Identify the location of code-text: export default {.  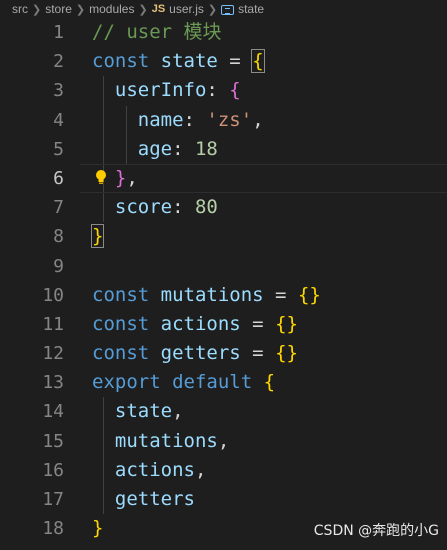
(183, 382).